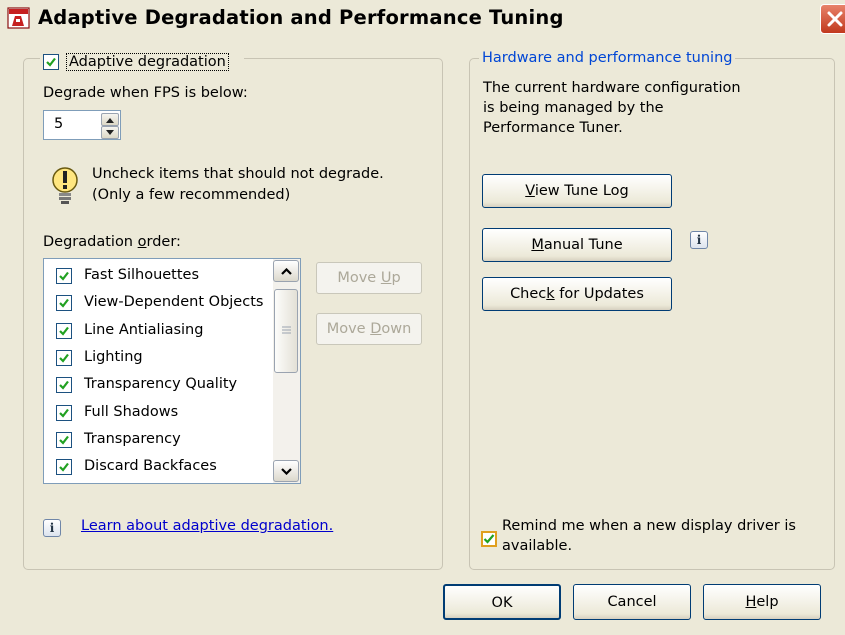 This screenshot has width=845, height=635. I want to click on info-icon: i, so click(52, 528).